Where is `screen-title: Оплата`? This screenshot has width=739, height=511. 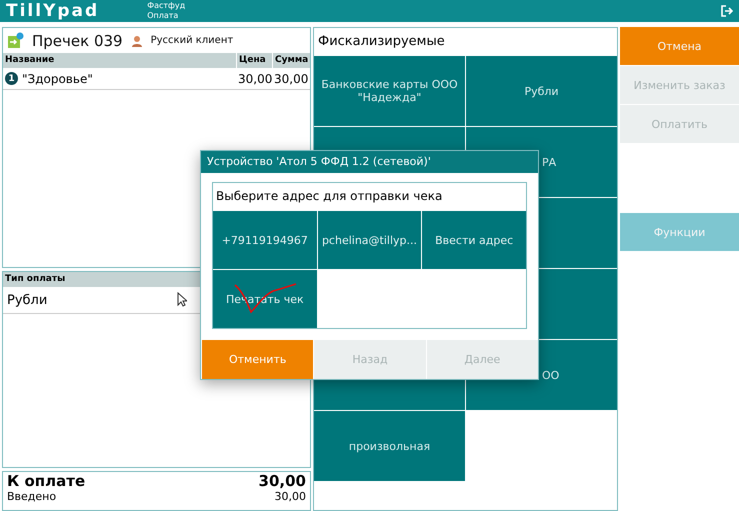 screen-title: Оплата is located at coordinates (163, 16).